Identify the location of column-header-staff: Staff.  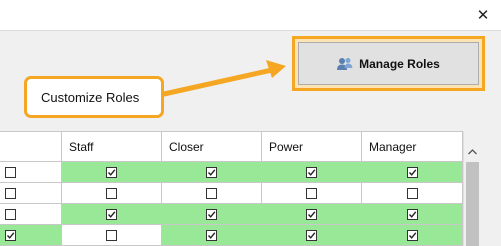
(112, 147).